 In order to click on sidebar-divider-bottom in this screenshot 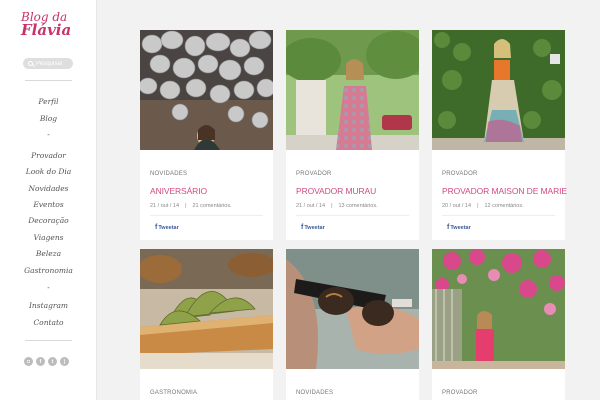, I will do `click(48, 340)`.